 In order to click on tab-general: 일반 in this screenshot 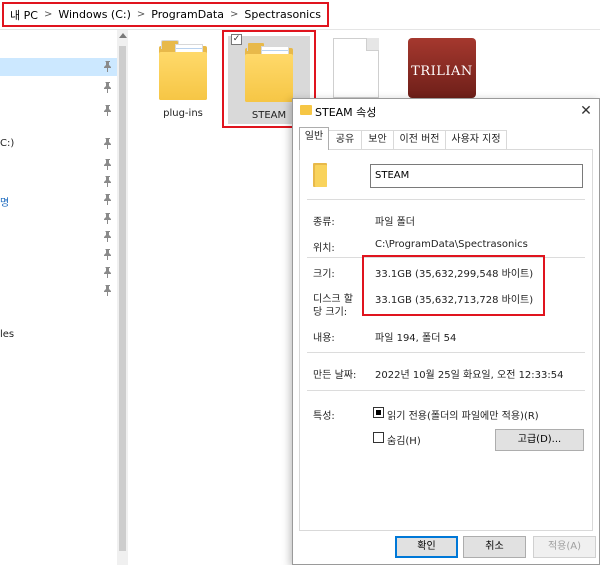, I will do `click(314, 138)`.